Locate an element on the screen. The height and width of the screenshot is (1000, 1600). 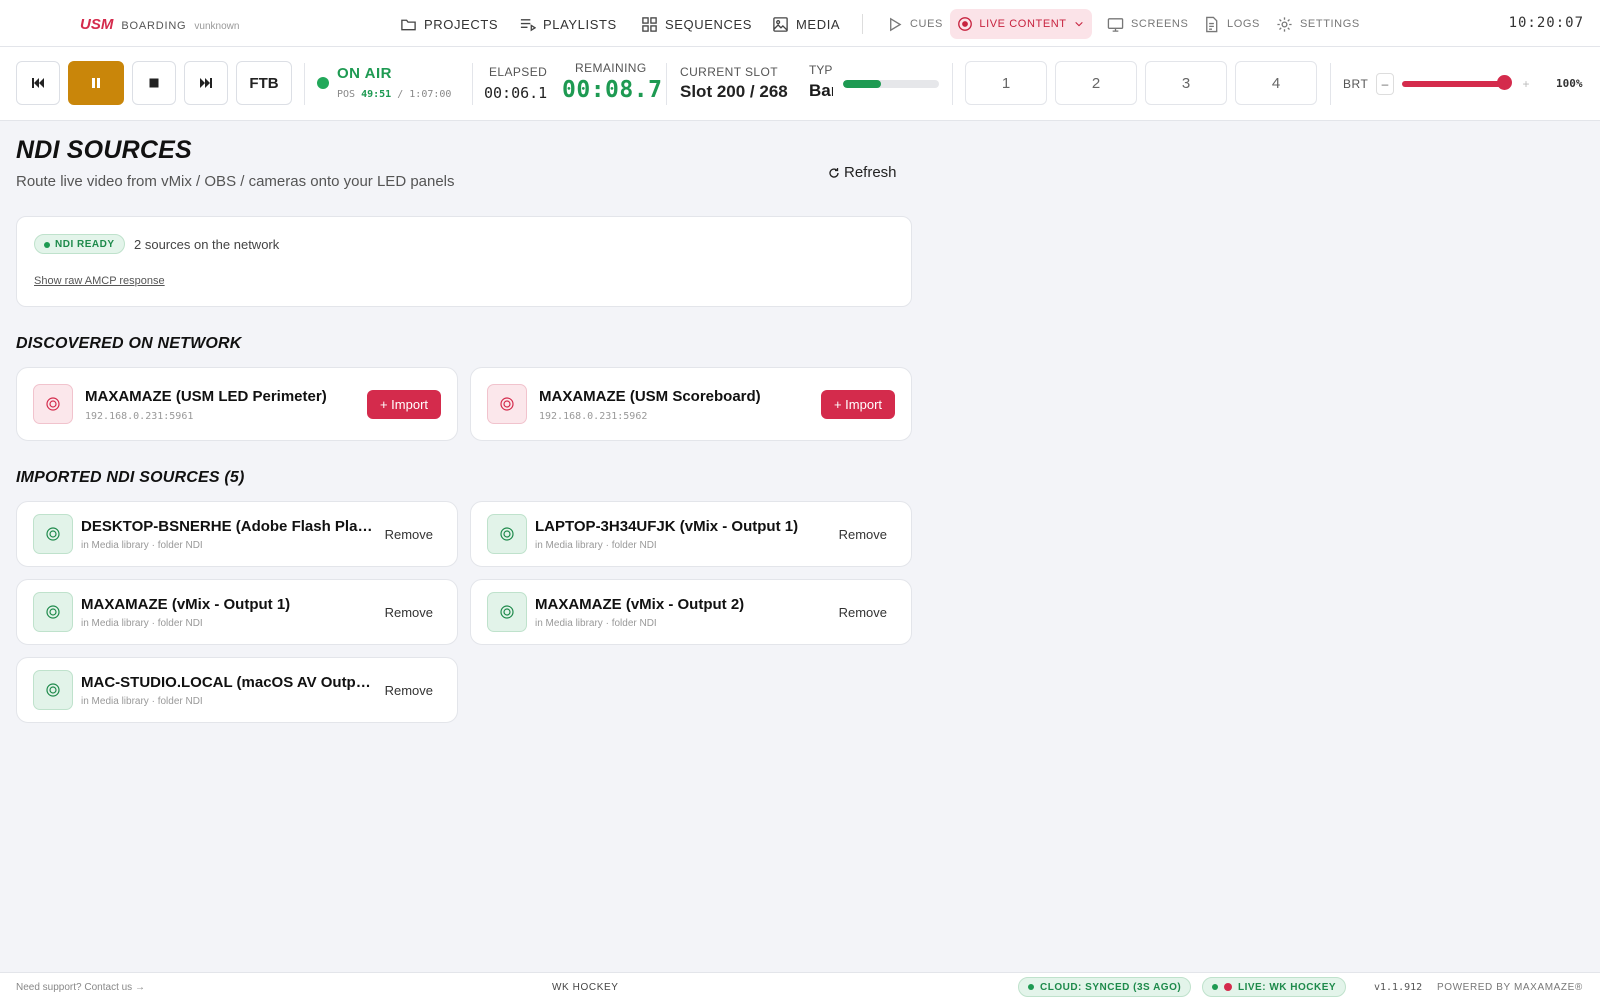
nav-divider is located at coordinates (862, 24).